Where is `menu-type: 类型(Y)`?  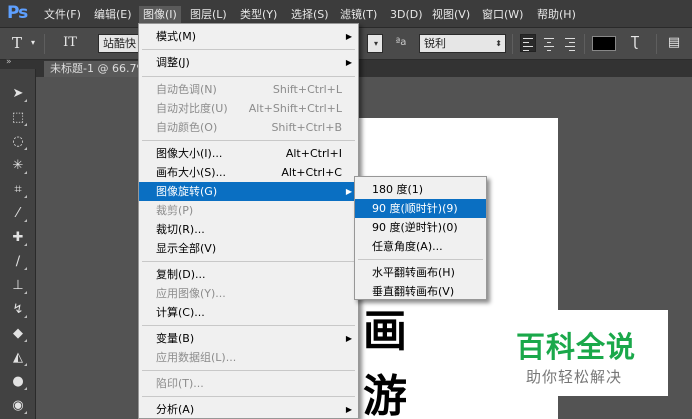 menu-type: 类型(Y) is located at coordinates (258, 14).